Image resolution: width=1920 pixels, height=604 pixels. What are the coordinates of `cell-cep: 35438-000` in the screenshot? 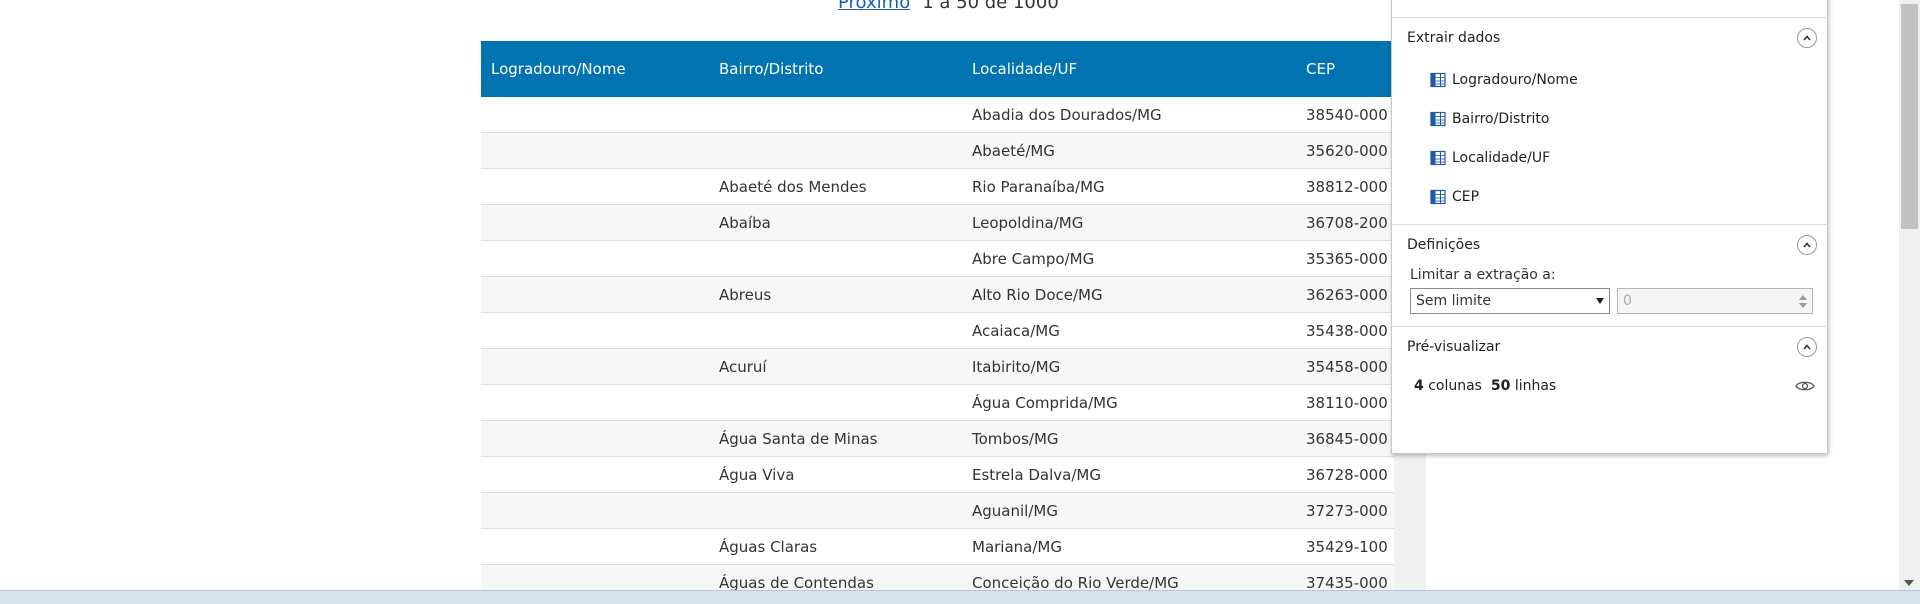 It's located at (1345, 330).